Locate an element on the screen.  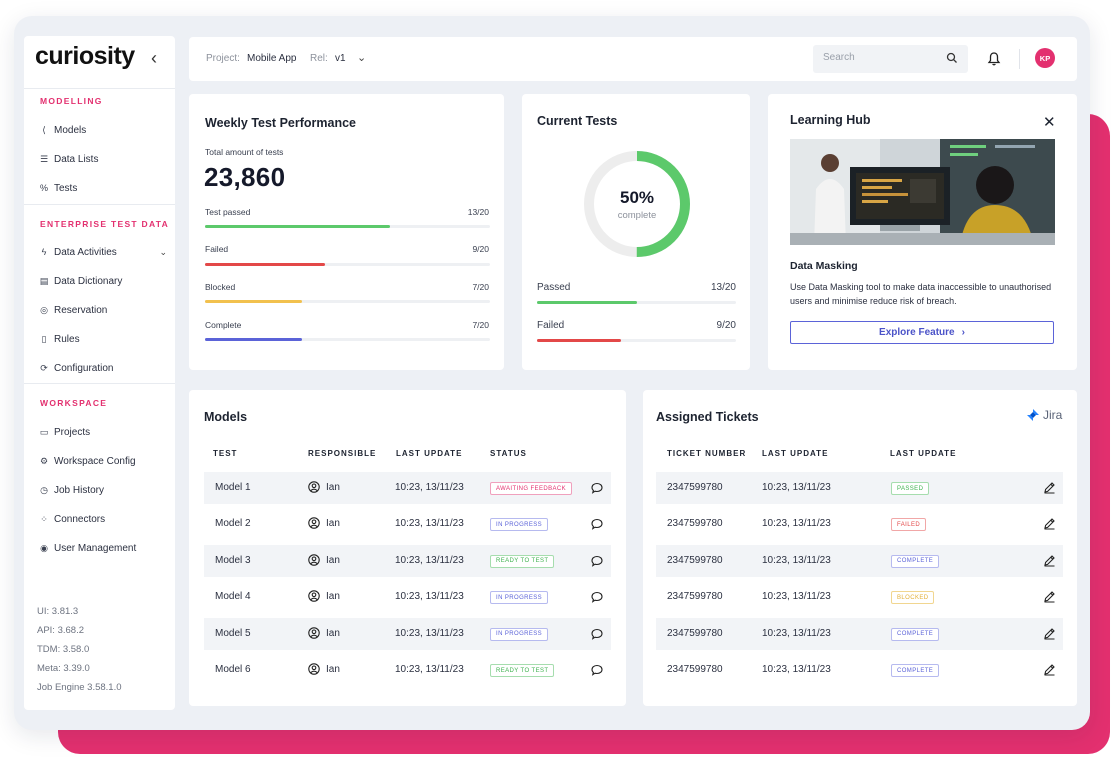
status-badge: BLOCKED is located at coordinates (913, 598).